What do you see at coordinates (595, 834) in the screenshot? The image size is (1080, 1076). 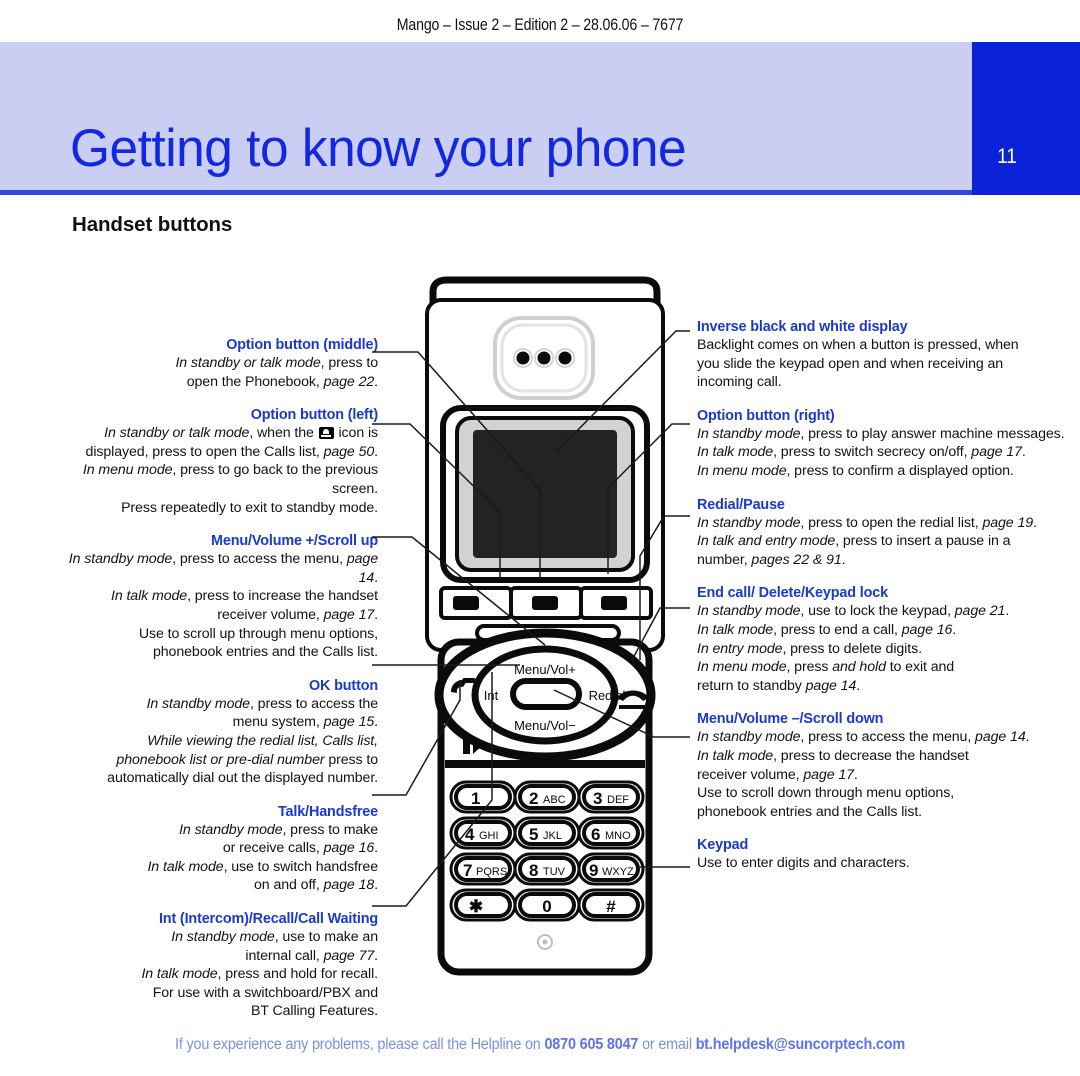 I see `svg-text: 6` at bounding box center [595, 834].